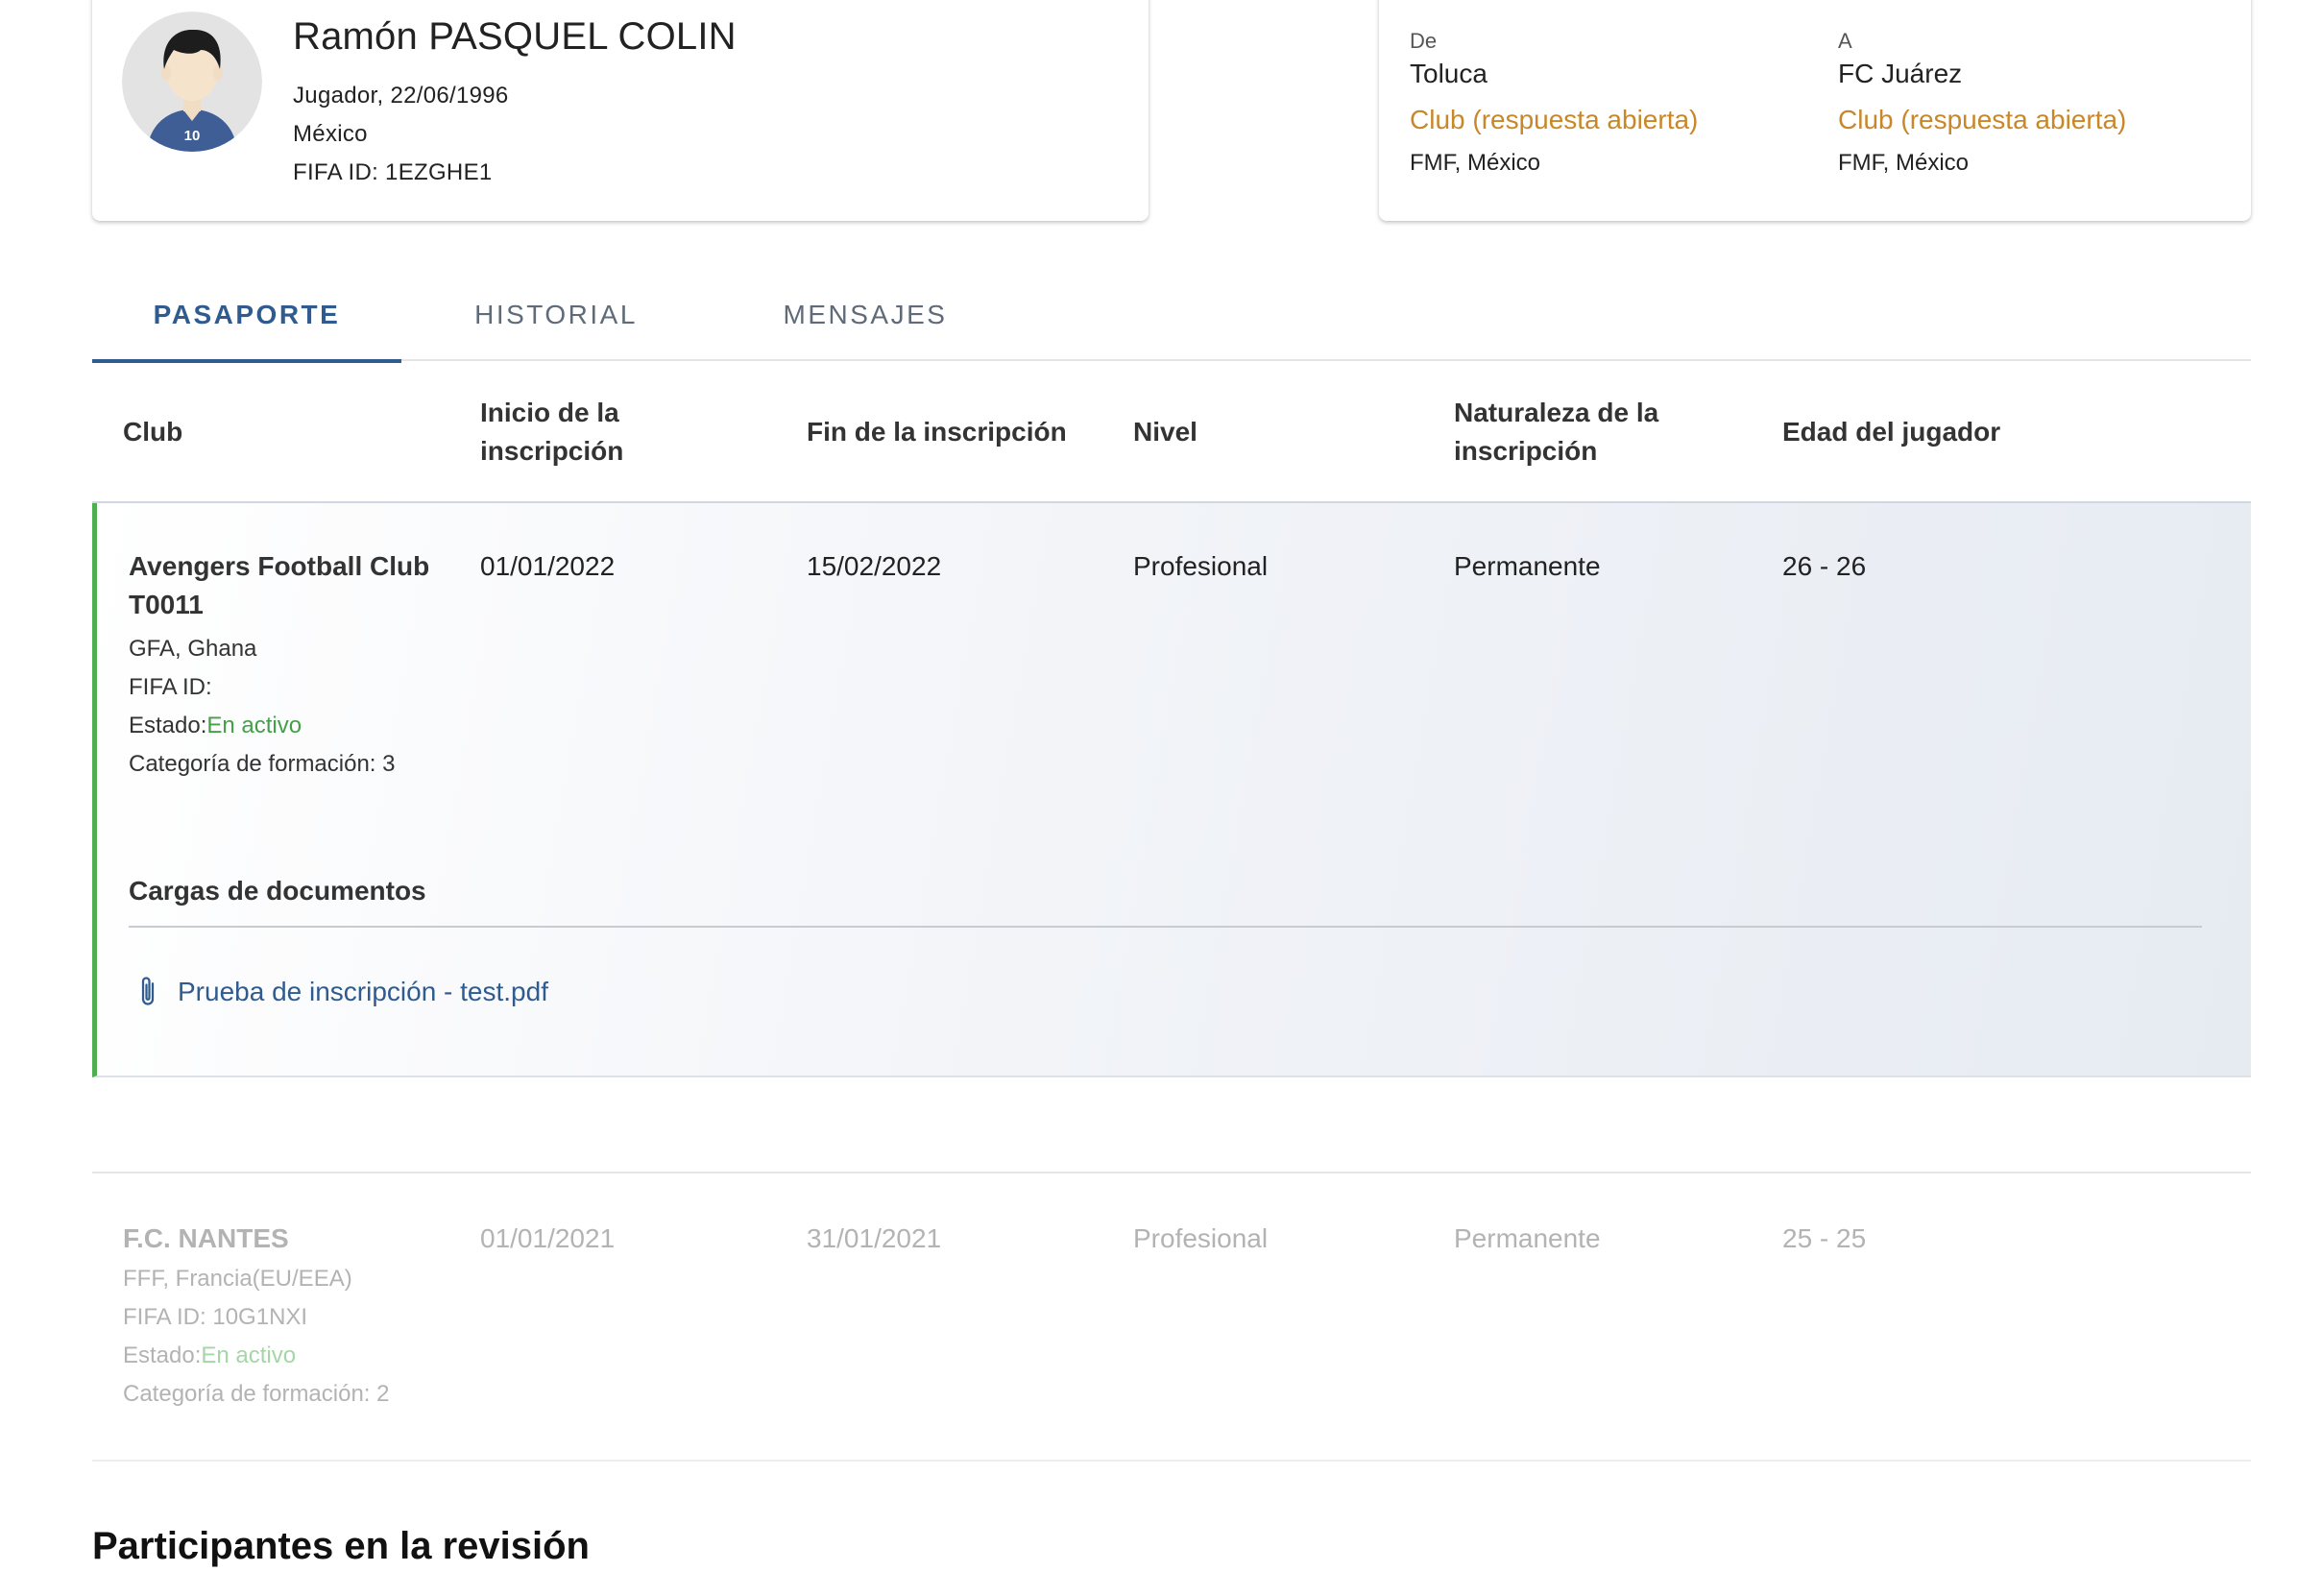  Describe the element at coordinates (1449, 73) in the screenshot. I see `transfer-from-club: Toluca` at that location.